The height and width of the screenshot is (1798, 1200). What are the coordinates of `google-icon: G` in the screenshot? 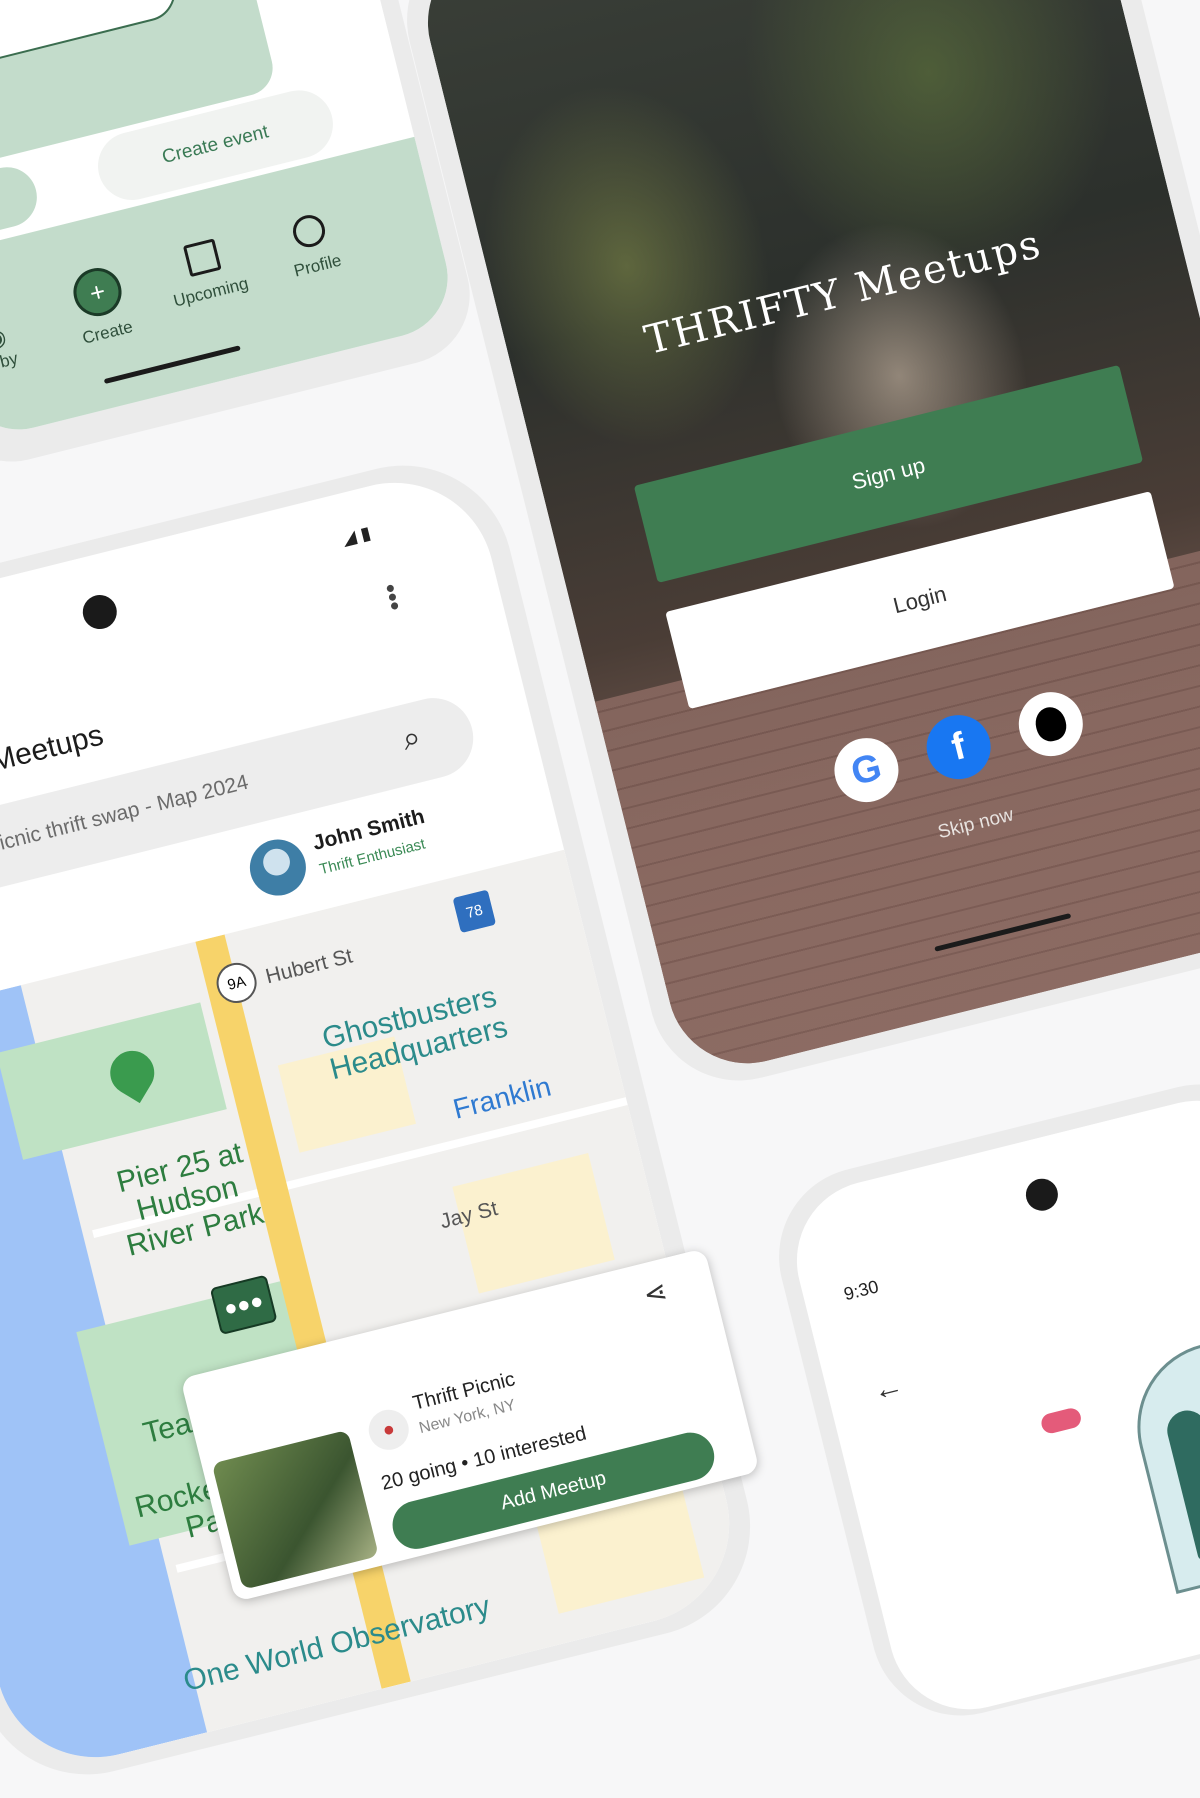 It's located at (866, 769).